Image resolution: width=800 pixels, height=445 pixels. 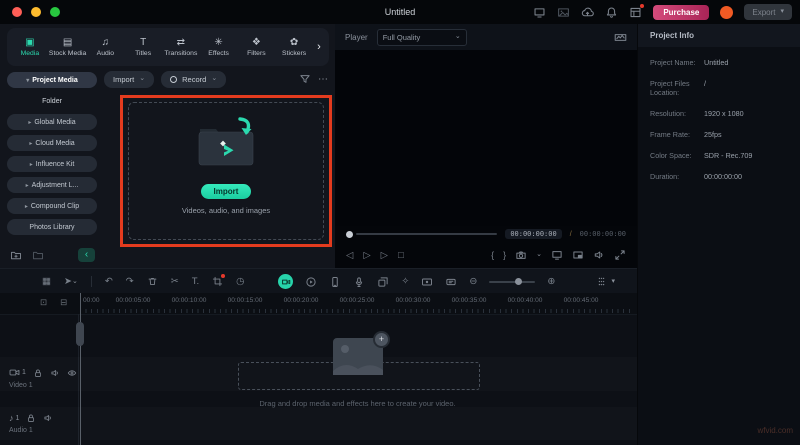 I want to click on display-mode-icon, so click(x=539, y=12).